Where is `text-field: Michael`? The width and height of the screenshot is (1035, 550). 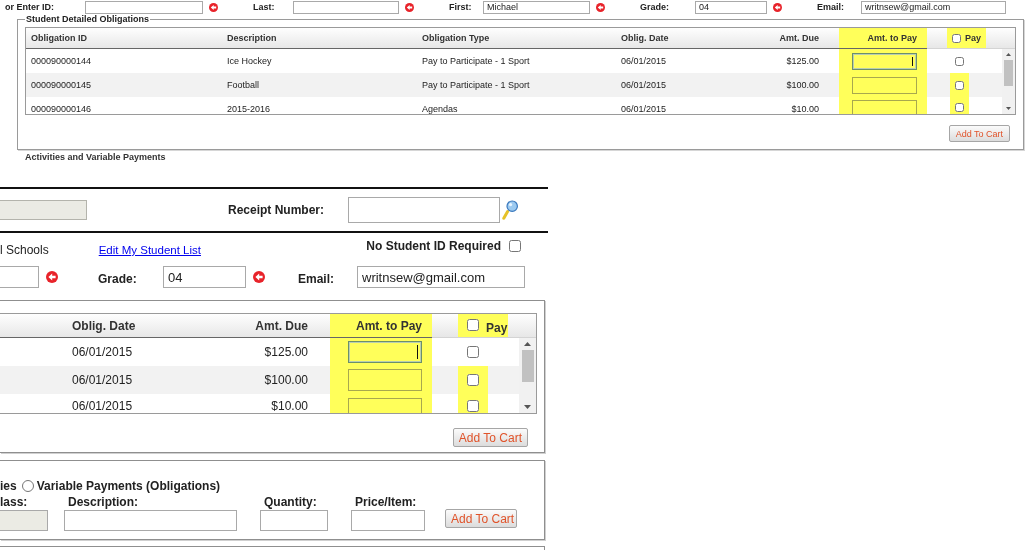 text-field: Michael is located at coordinates (536, 7).